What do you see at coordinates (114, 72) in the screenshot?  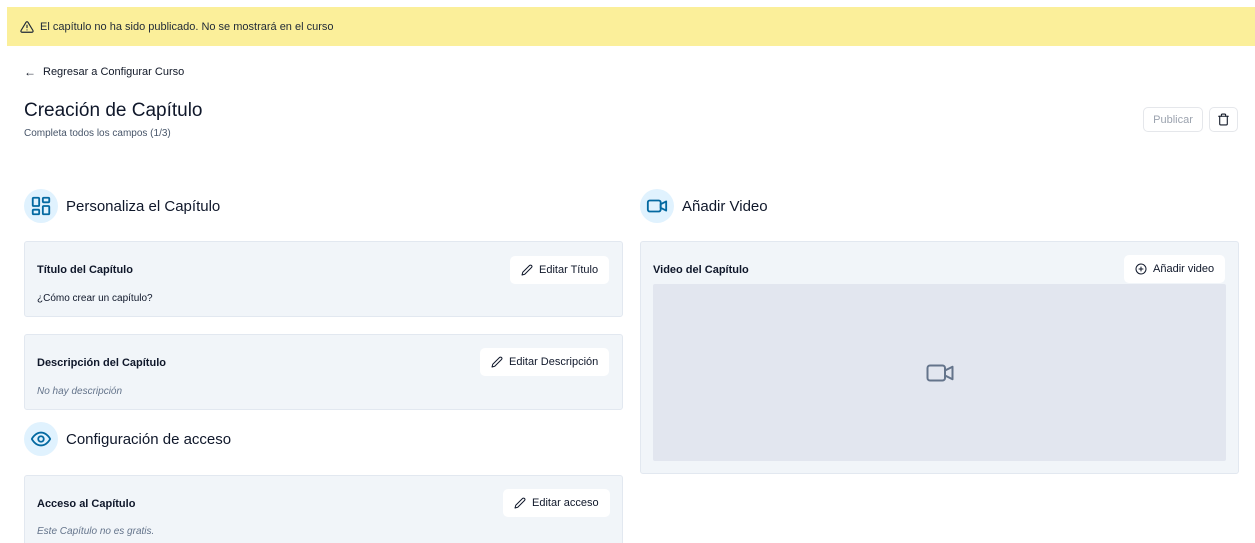 I see `back-link-label: Regresar a Configurar Curso` at bounding box center [114, 72].